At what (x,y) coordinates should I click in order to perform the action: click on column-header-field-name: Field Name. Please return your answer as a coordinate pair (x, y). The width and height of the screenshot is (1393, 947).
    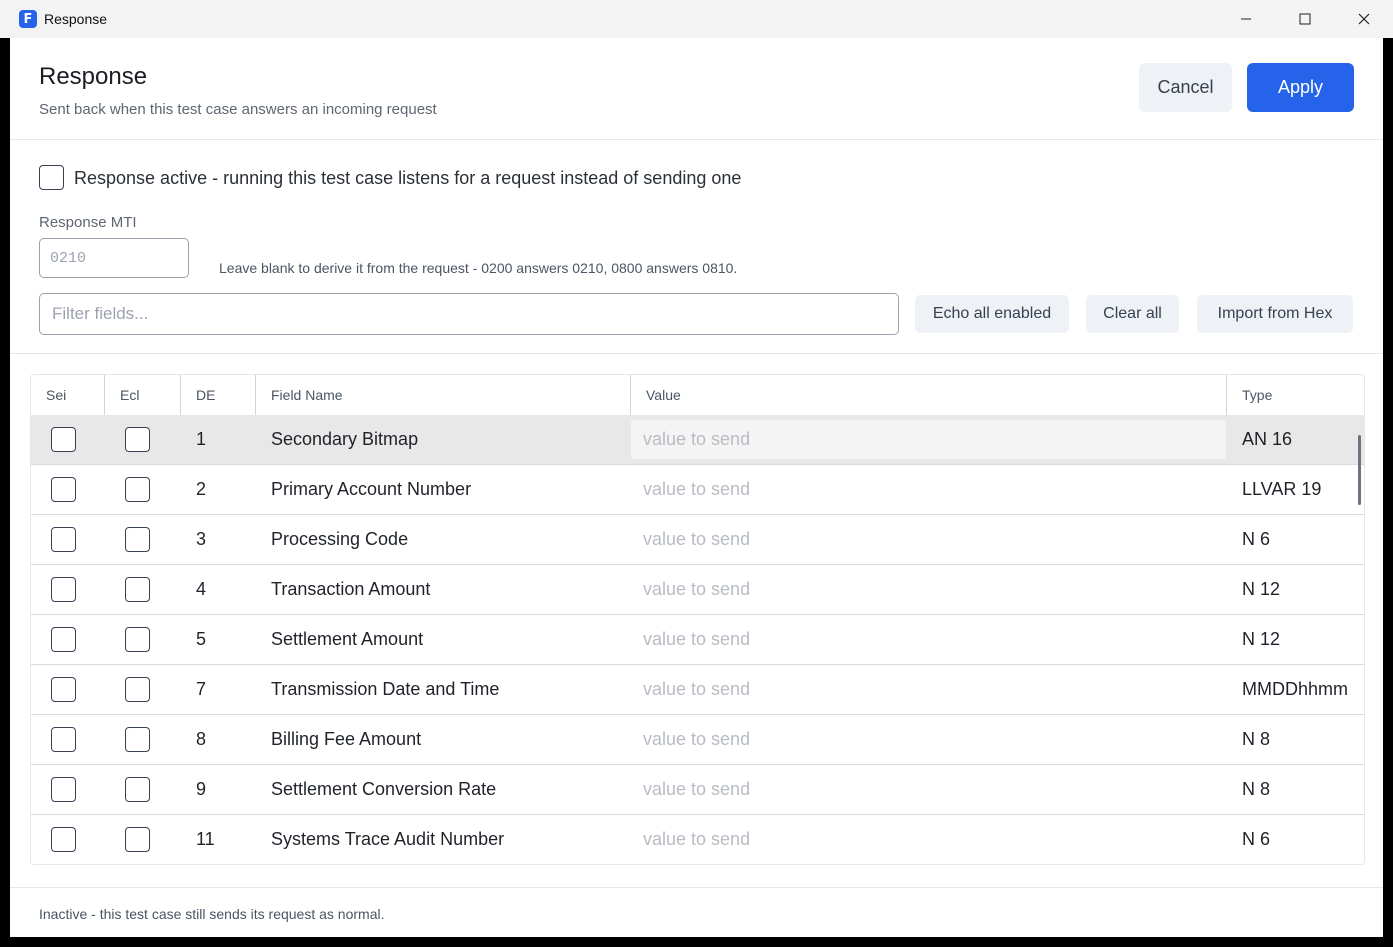
    Looking at the image, I should click on (443, 395).